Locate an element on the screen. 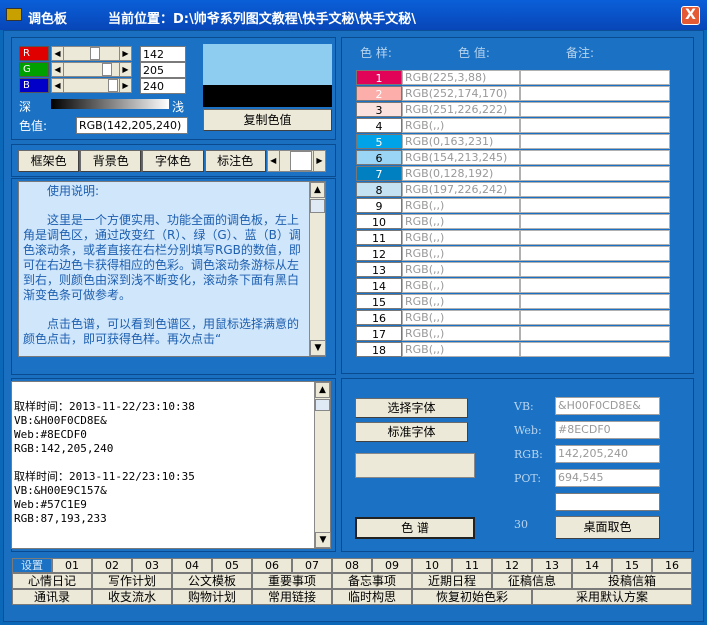 Image resolution: width=707 pixels, height=625 pixels. target-tab: 背景色 is located at coordinates (111, 161).